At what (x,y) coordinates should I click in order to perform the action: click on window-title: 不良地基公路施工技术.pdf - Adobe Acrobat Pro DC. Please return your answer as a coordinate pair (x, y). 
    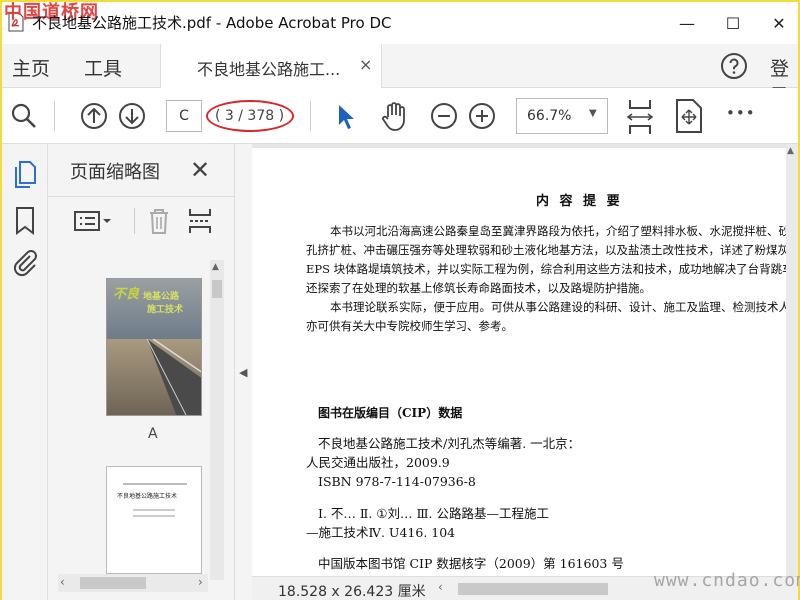
    Looking at the image, I should click on (212, 23).